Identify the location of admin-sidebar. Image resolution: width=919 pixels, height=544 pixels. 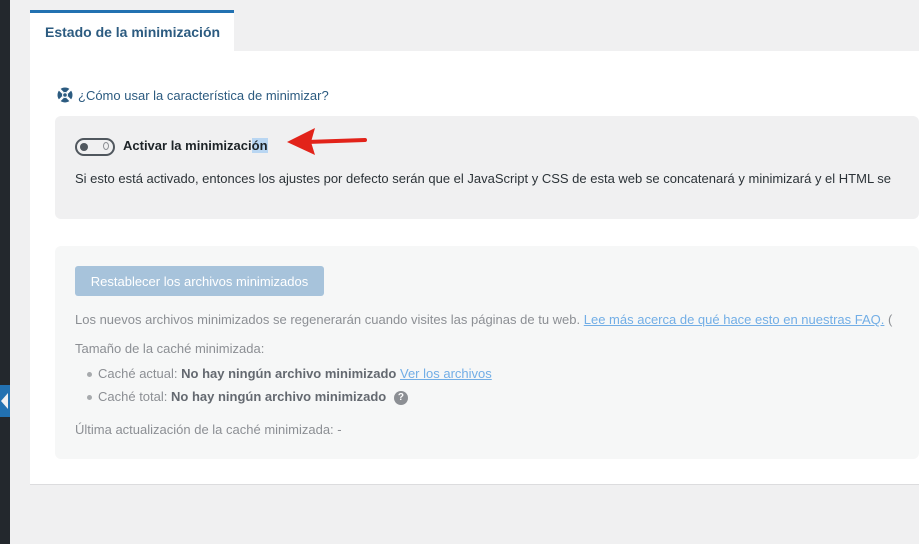
(5, 272).